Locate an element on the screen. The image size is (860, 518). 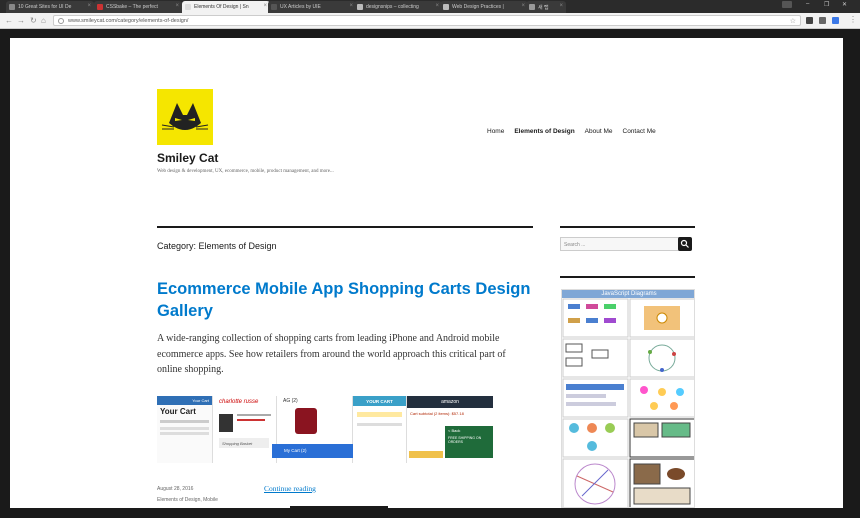
browser-tab: Web Design Practices | × is located at coordinates (484, 7).